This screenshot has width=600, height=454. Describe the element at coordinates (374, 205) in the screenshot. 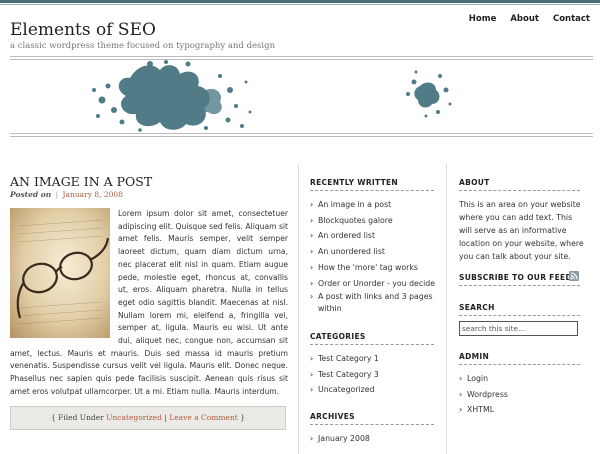

I see `recent-post-link: An image in a post` at that location.